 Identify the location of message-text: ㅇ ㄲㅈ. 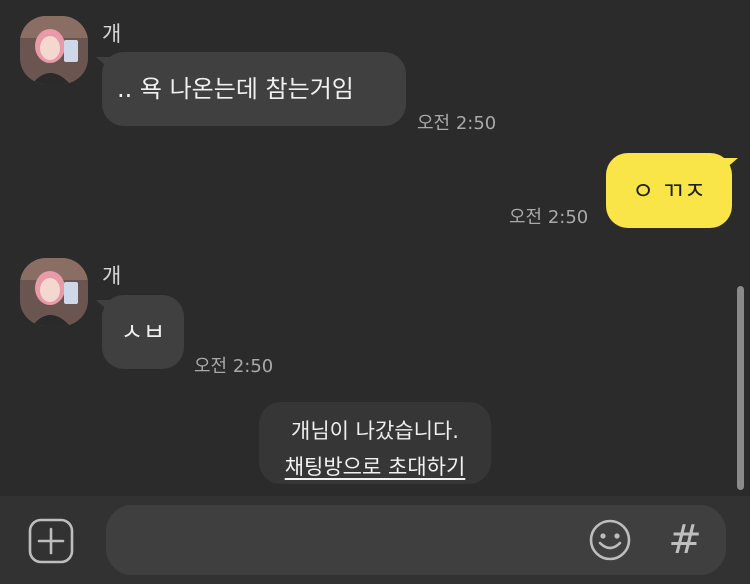
(669, 190).